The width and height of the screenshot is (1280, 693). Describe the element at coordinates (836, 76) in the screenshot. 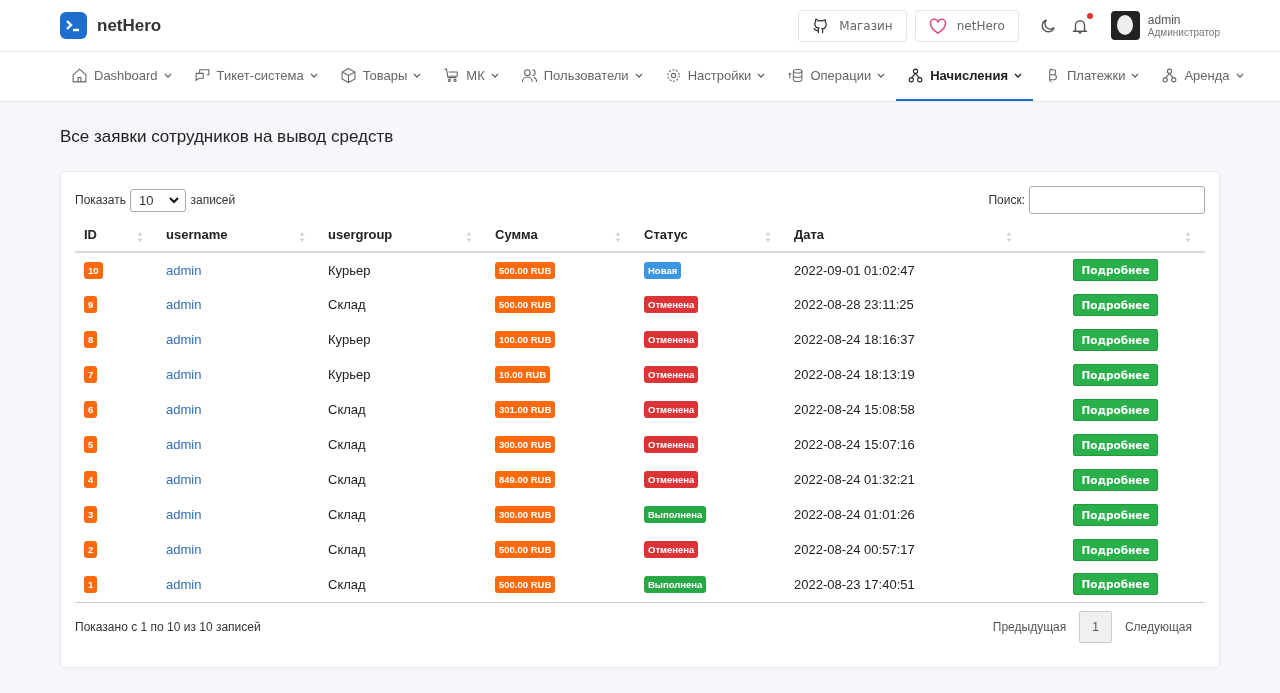

I see `nav-tab: Операции` at that location.